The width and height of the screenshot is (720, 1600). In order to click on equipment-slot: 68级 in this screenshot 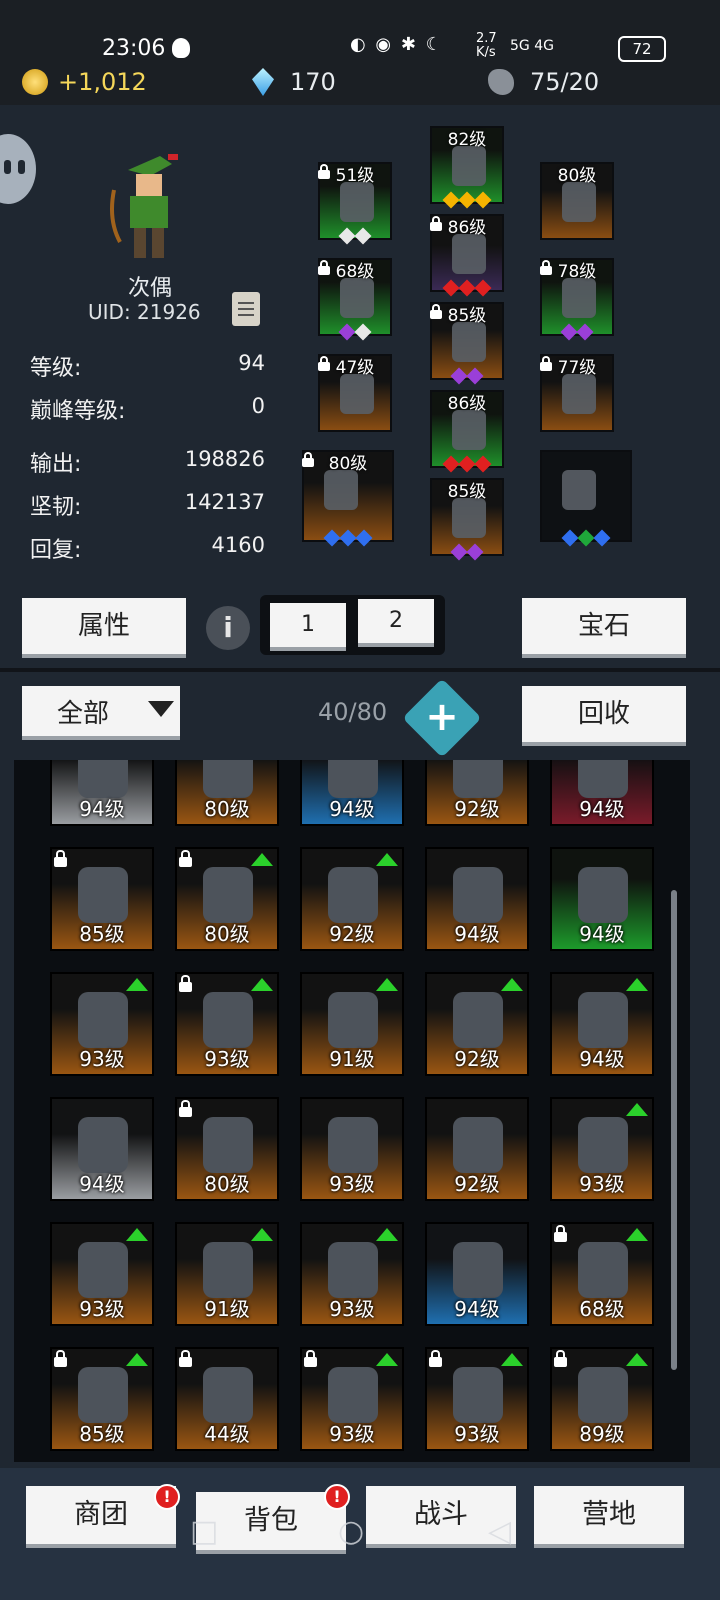, I will do `click(355, 299)`.